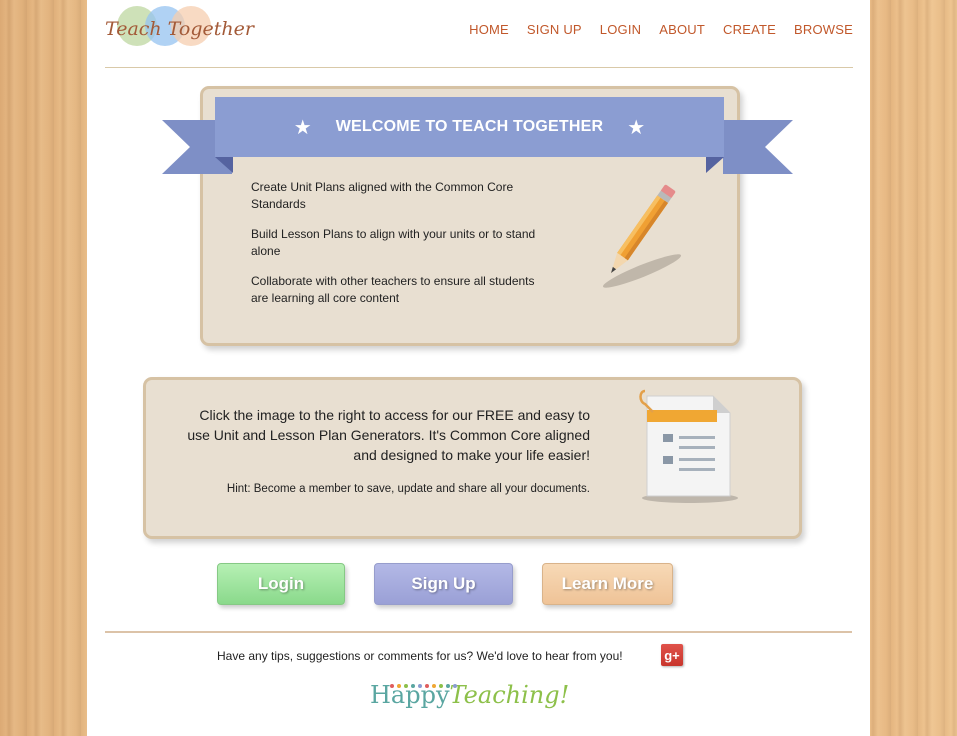 The width and height of the screenshot is (957, 736). I want to click on logo: Teach Together, so click(179, 32).